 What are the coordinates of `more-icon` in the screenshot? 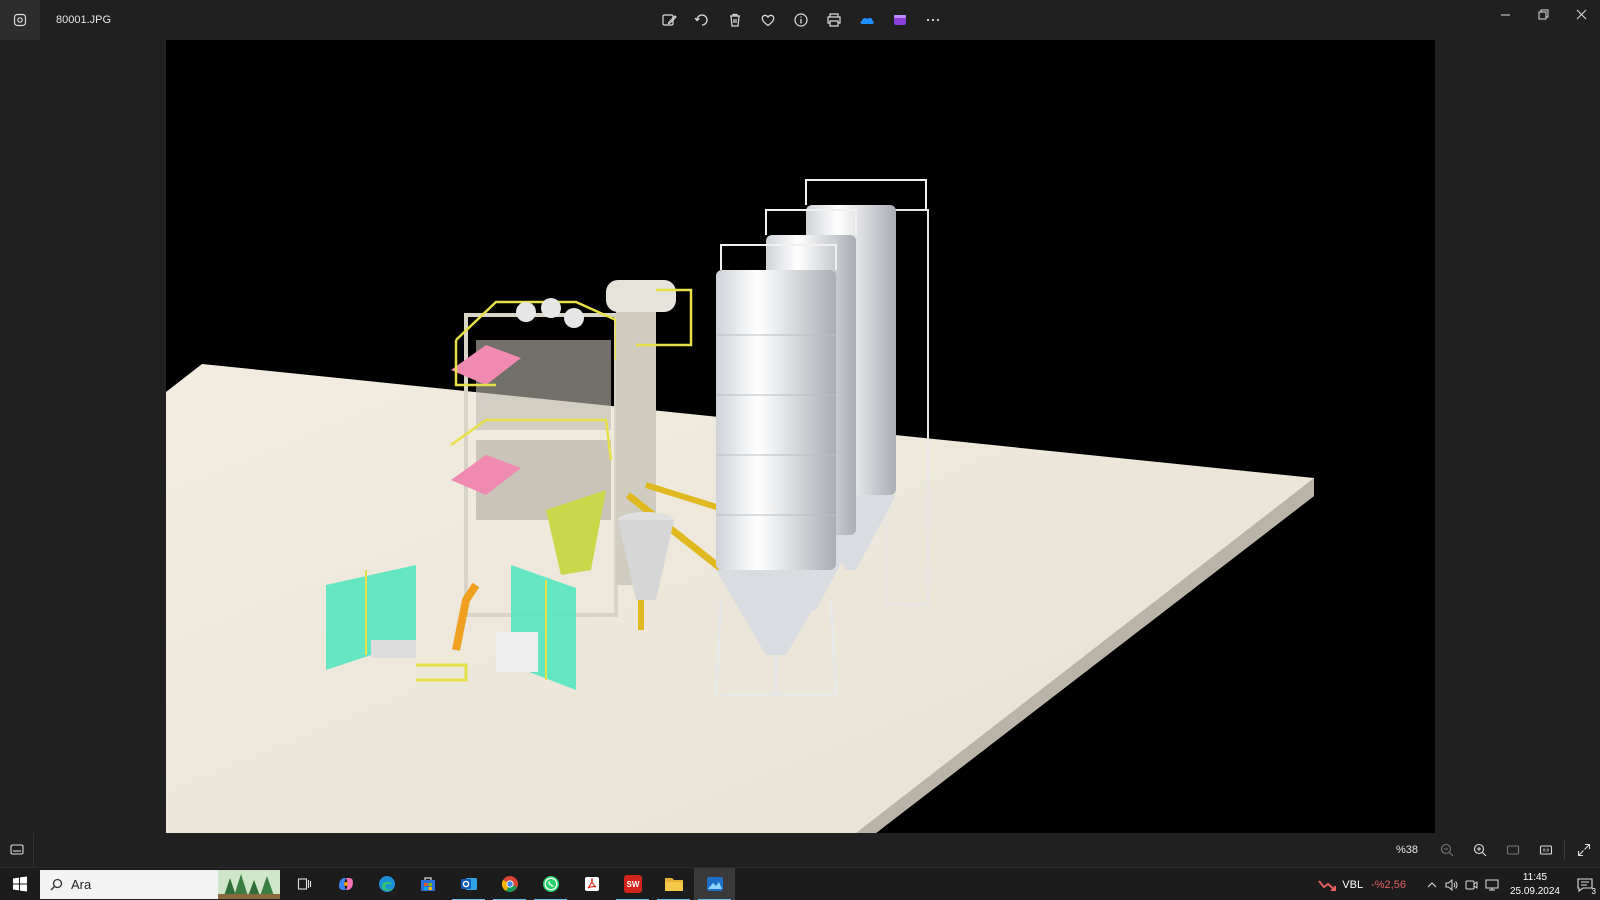 It's located at (932, 20).